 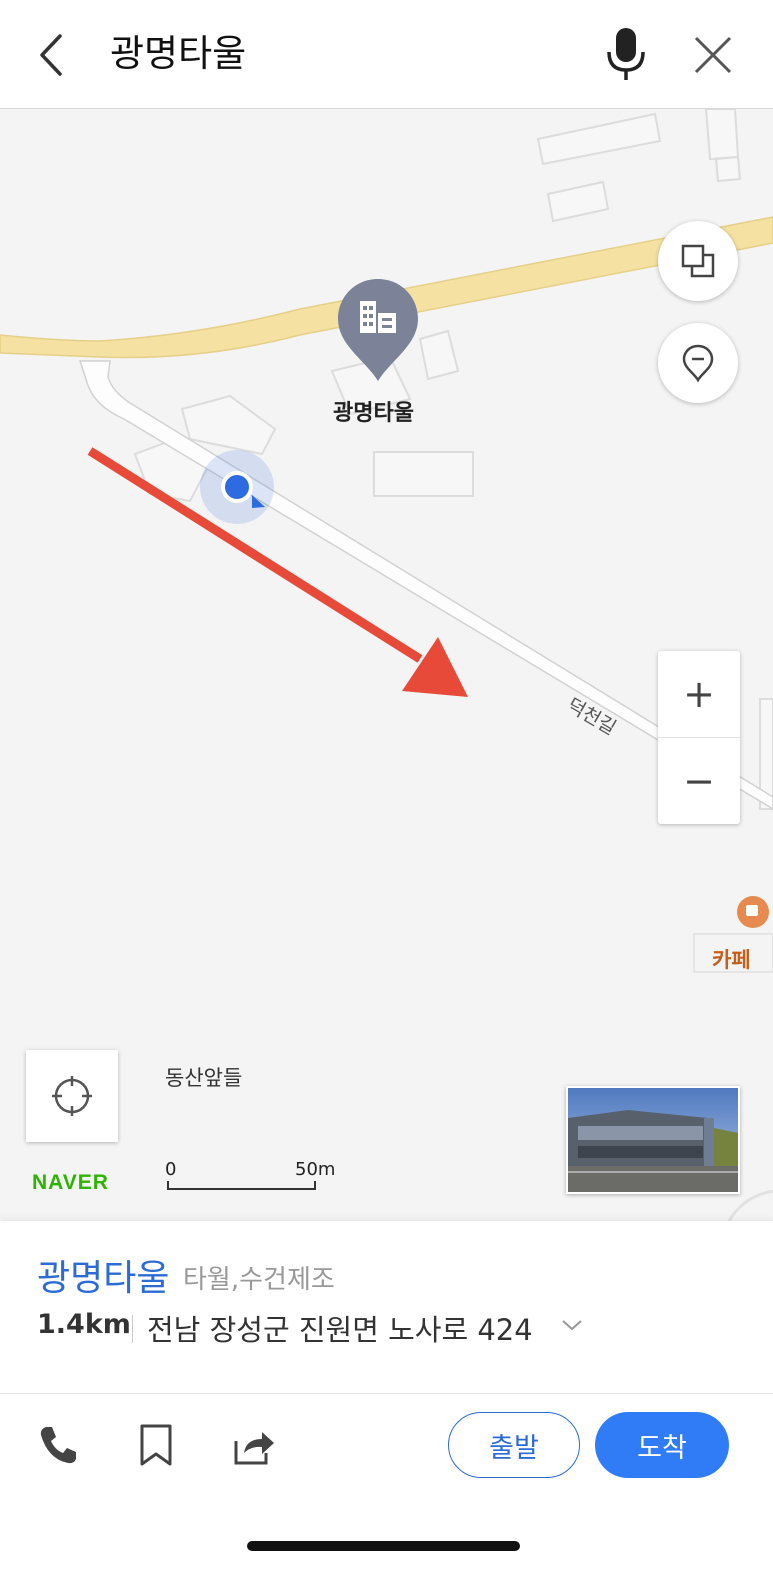 What do you see at coordinates (178, 54) in the screenshot?
I see `search-query: 광명타울` at bounding box center [178, 54].